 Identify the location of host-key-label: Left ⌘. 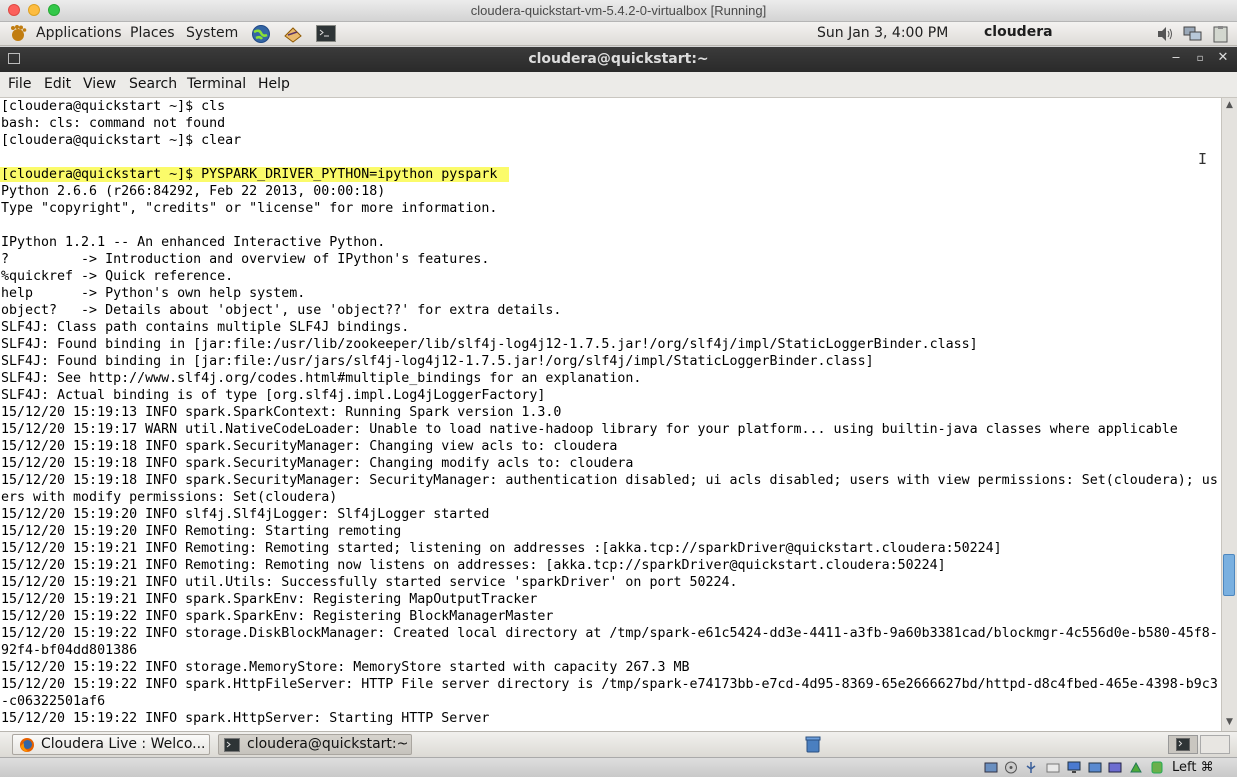
(1193, 767).